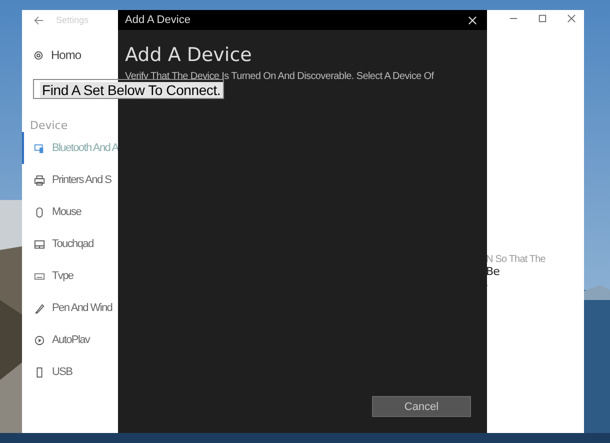  What do you see at coordinates (157, 20) in the screenshot?
I see `dialog-title: Add A Device` at bounding box center [157, 20].